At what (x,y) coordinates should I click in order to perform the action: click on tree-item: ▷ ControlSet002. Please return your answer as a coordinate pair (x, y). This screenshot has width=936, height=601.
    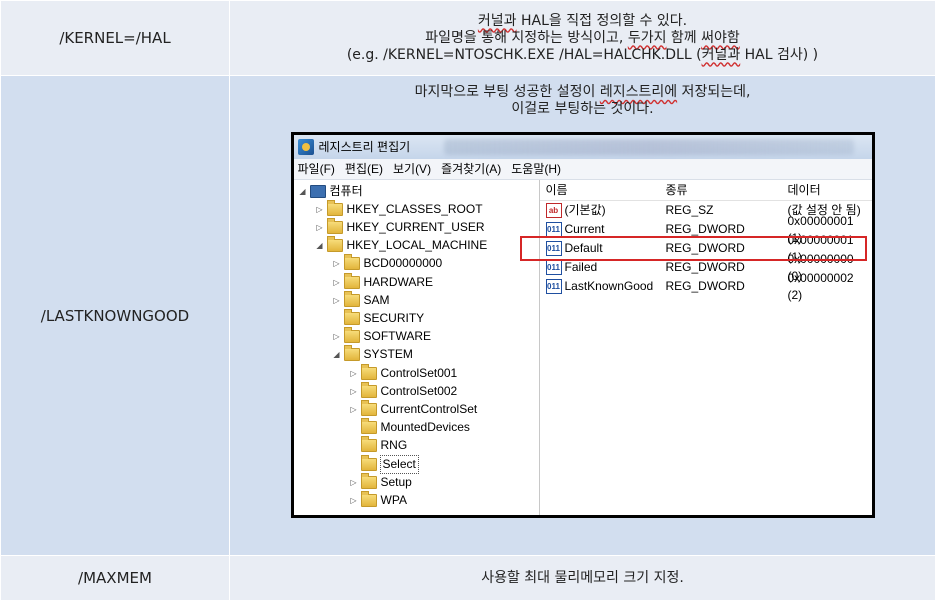
    Looking at the image, I should click on (403, 390).